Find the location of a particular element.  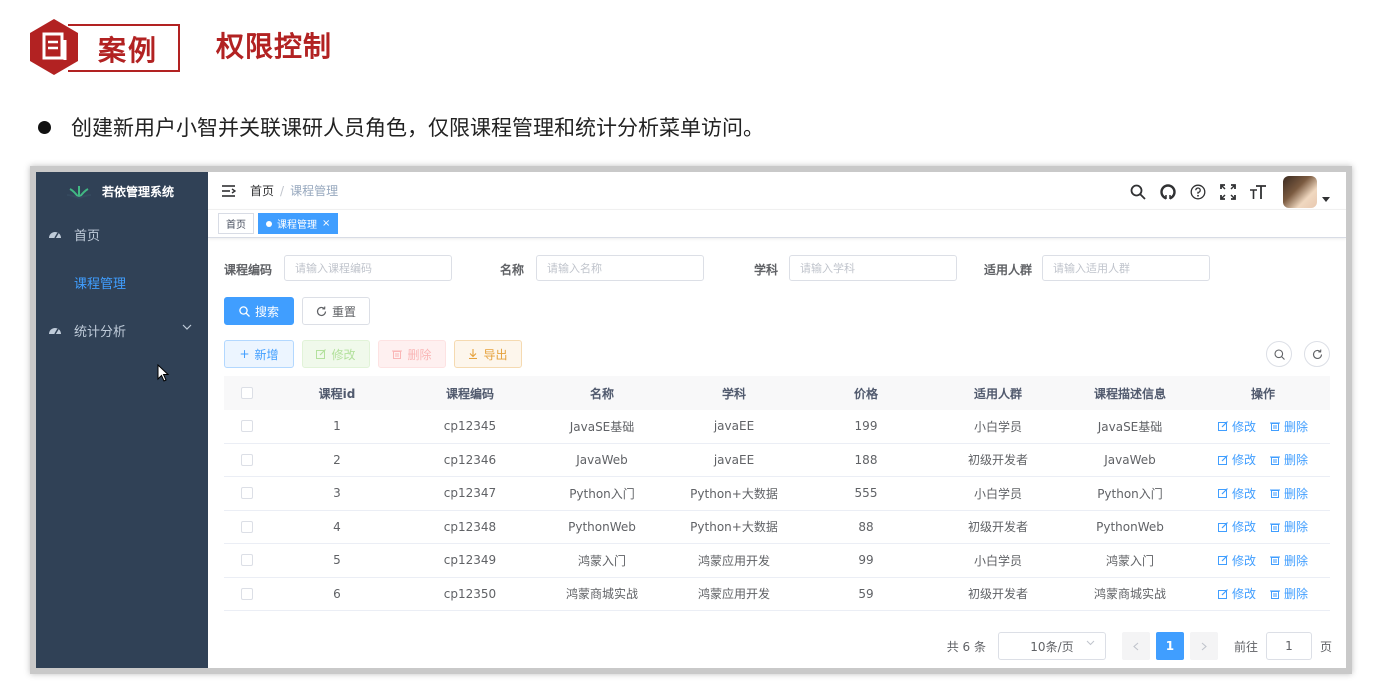

toggle-search-button is located at coordinates (1279, 354).